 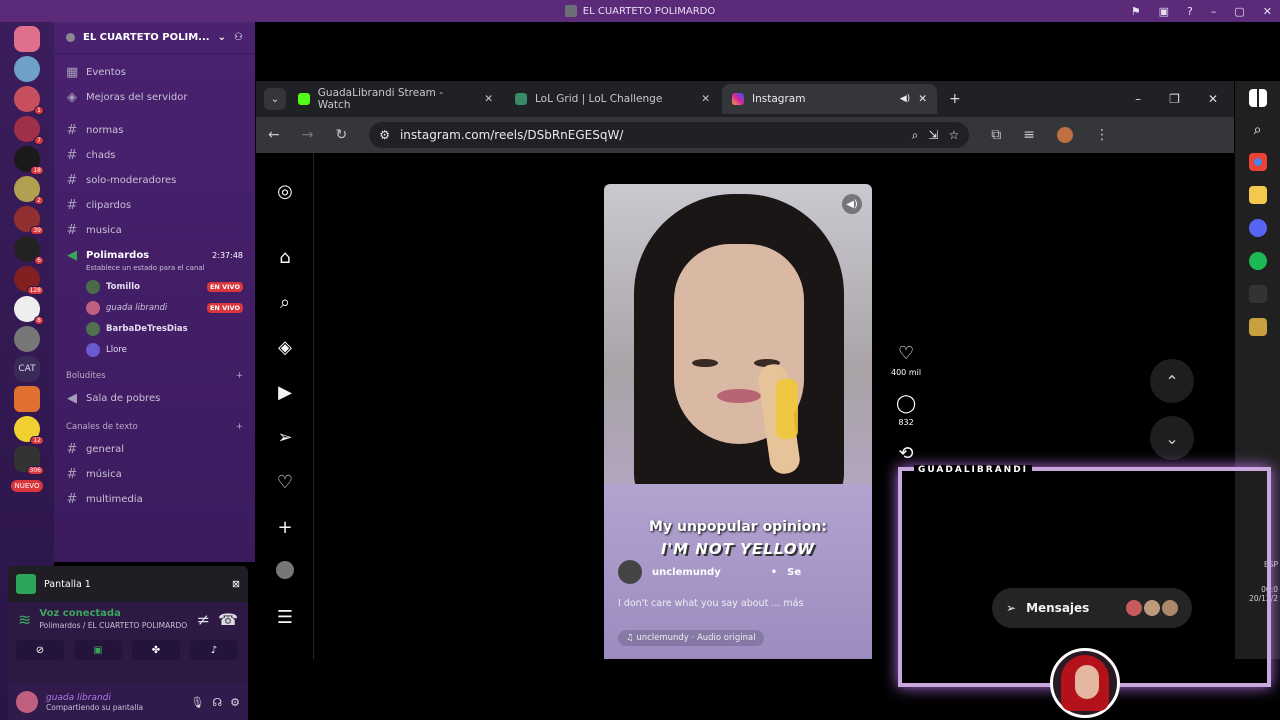 I want to click on user-name: guada librandi, so click(x=94, y=698).